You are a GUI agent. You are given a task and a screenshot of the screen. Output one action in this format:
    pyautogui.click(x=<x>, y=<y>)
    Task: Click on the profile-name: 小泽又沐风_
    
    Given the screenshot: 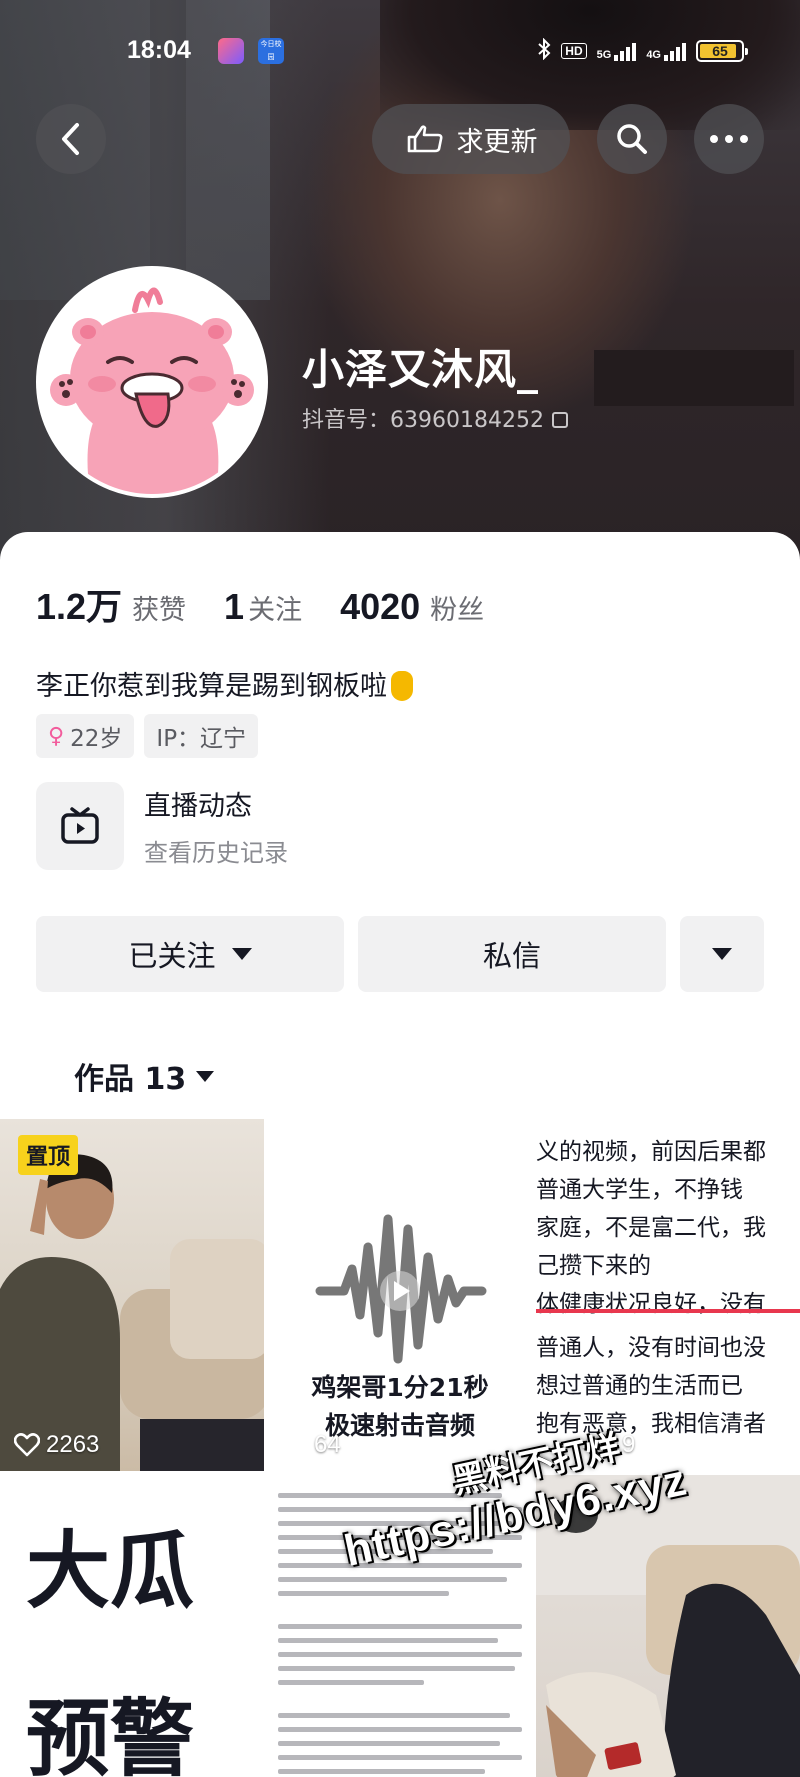 What is the action you would take?
    pyautogui.click(x=421, y=369)
    